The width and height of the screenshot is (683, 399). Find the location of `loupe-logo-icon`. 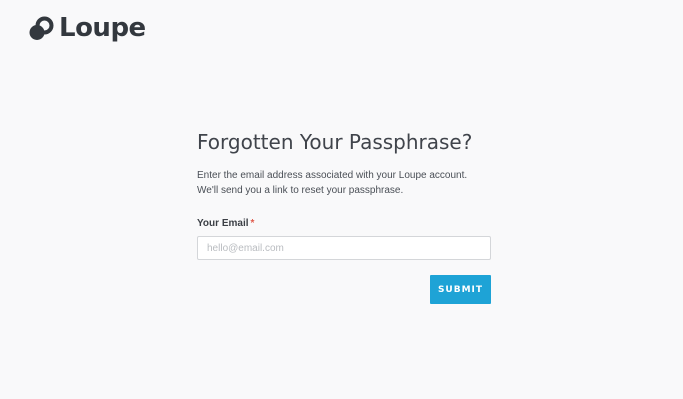

loupe-logo-icon is located at coordinates (41, 28).